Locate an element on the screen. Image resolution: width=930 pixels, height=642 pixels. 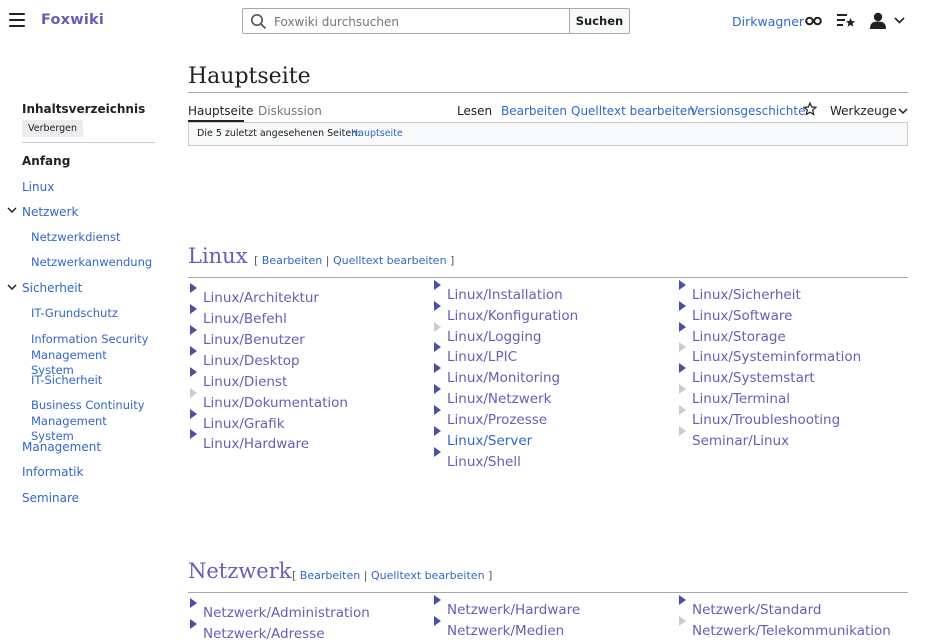
user-page-link: Dirkwagner is located at coordinates (768, 21).